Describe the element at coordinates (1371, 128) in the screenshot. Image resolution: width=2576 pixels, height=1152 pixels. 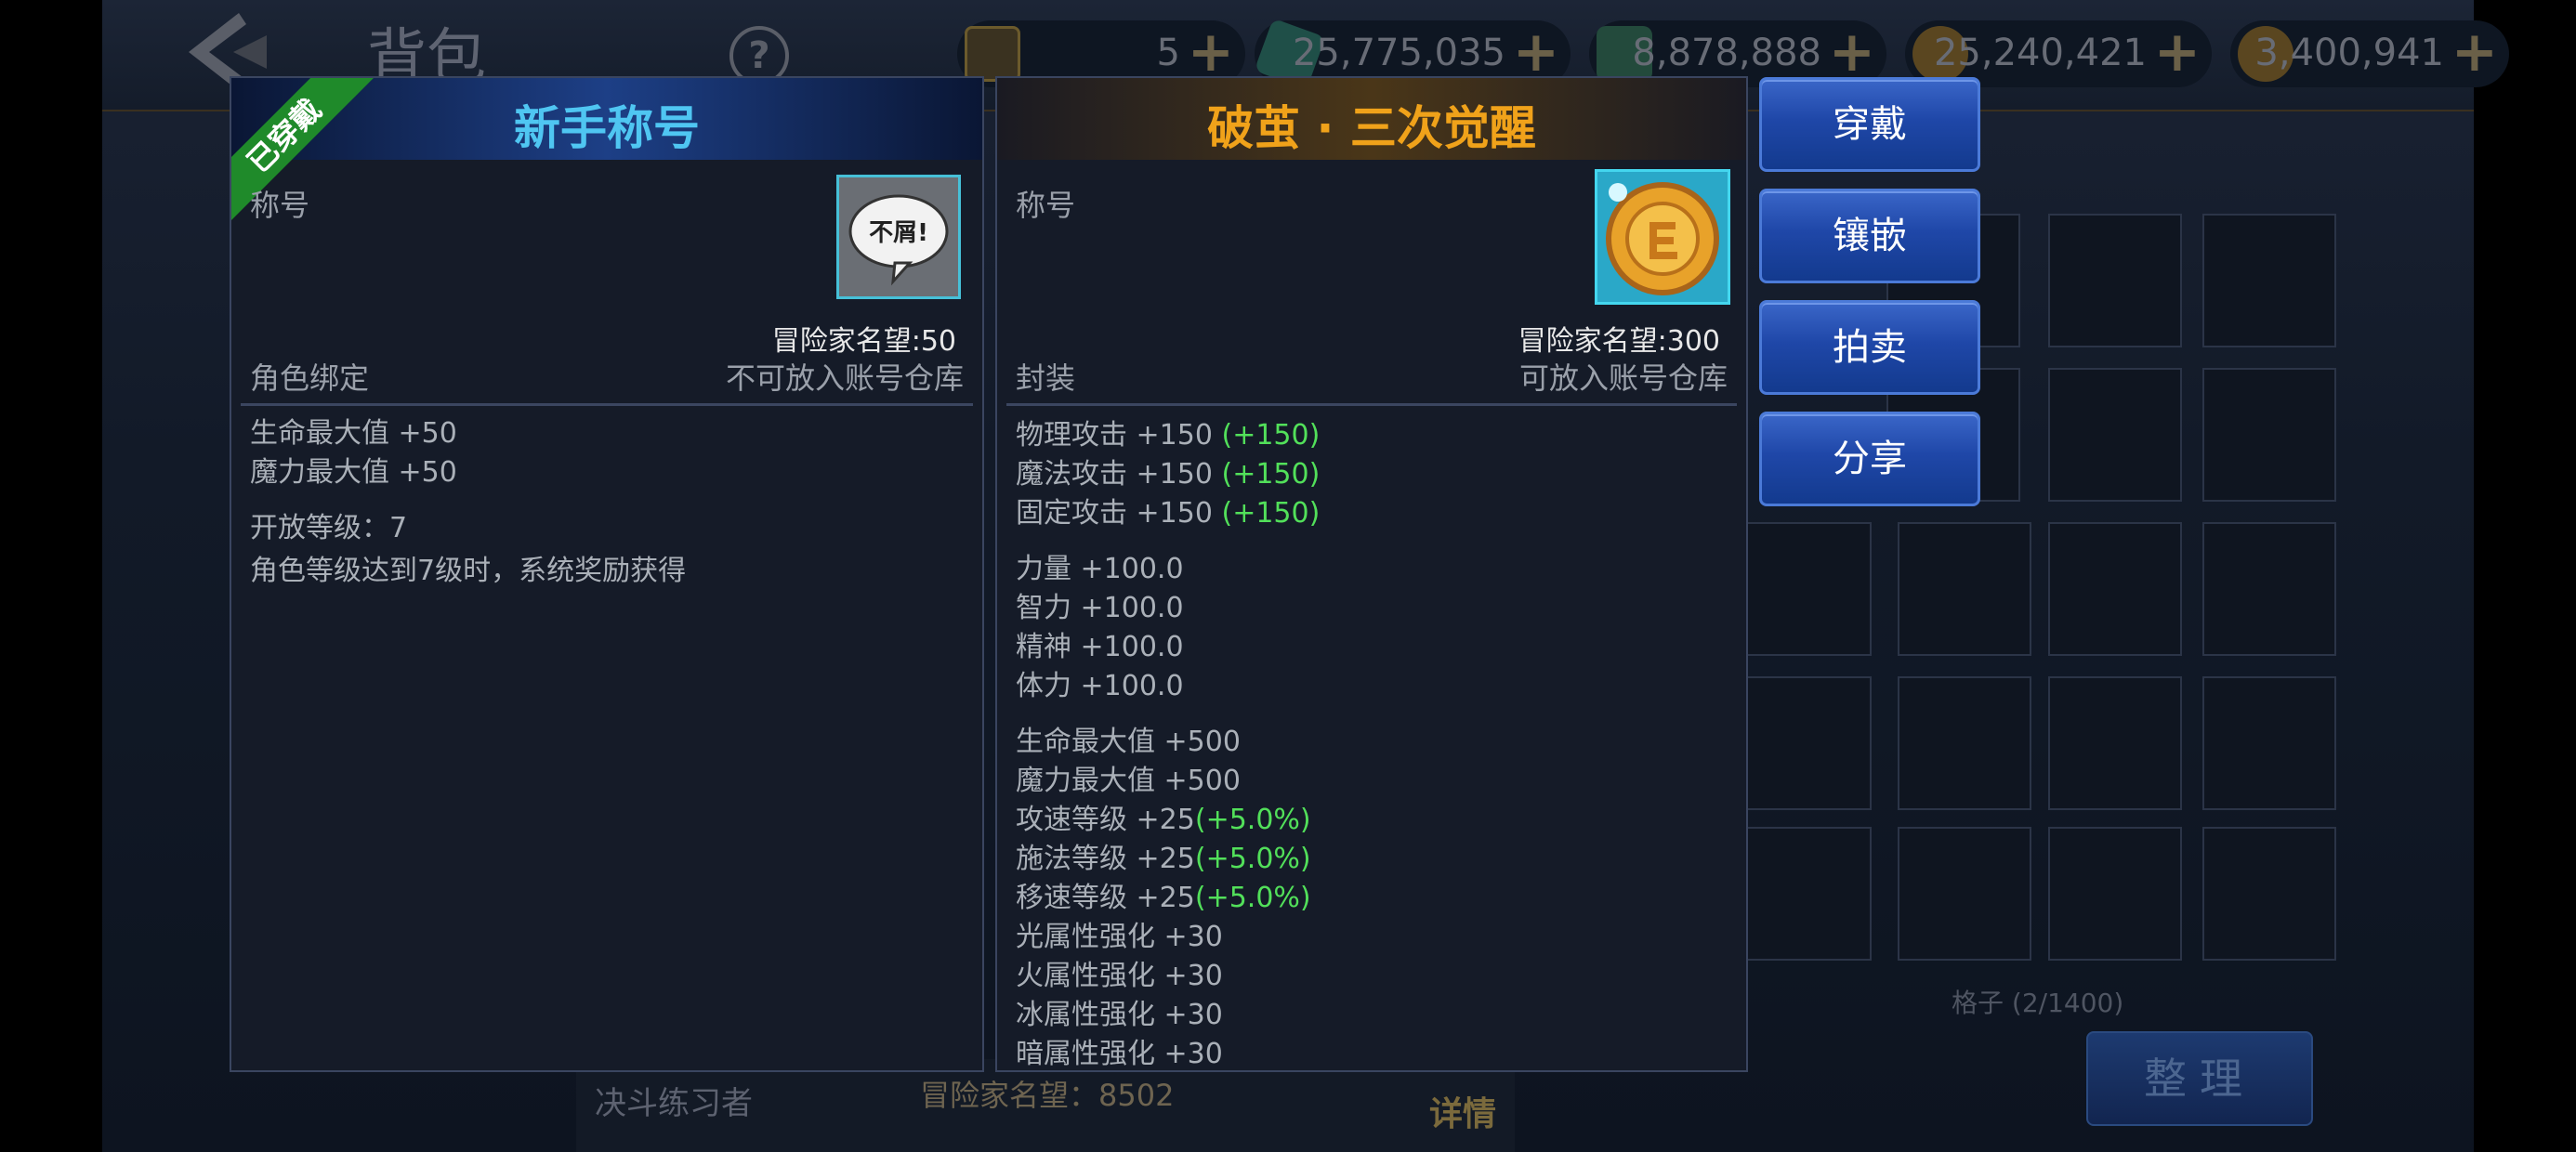
I see `item-name: 破茧 · 三次觉醒` at that location.